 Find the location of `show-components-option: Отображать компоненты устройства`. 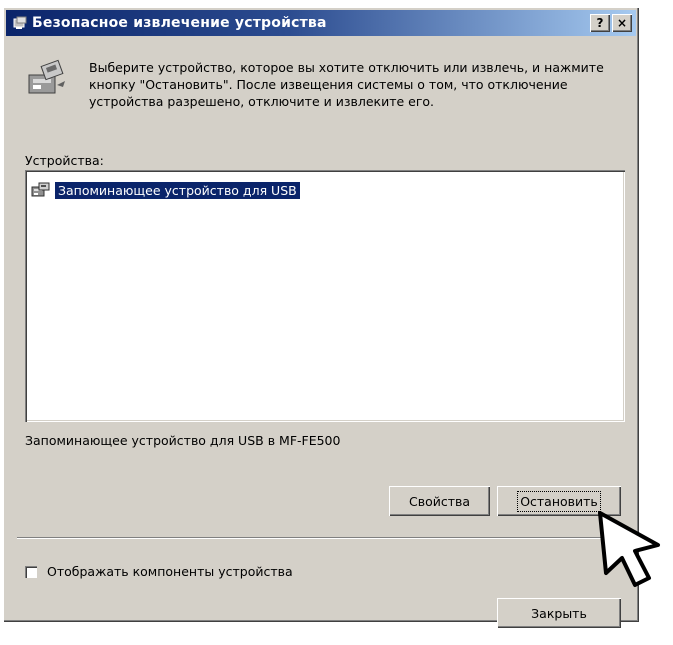

show-components-option: Отображать компоненты устройства is located at coordinates (159, 571).